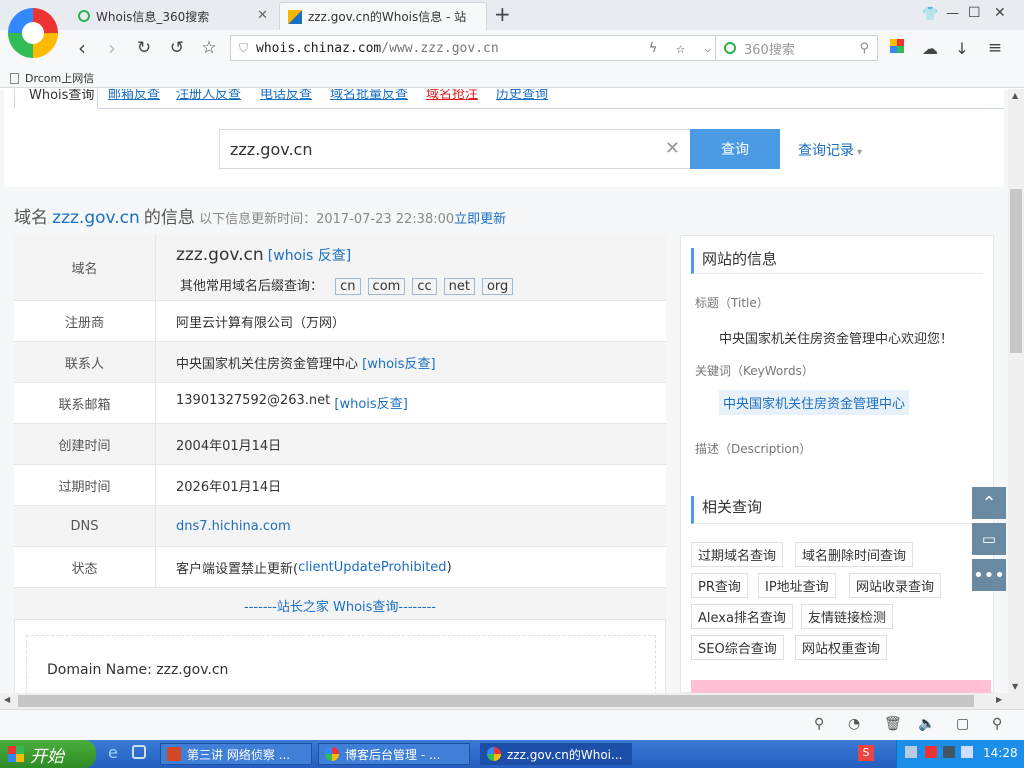 The image size is (1024, 768). Describe the element at coordinates (814, 402) in the screenshot. I see `keyword-tag: 中央国家机关住房资金管理中心` at that location.